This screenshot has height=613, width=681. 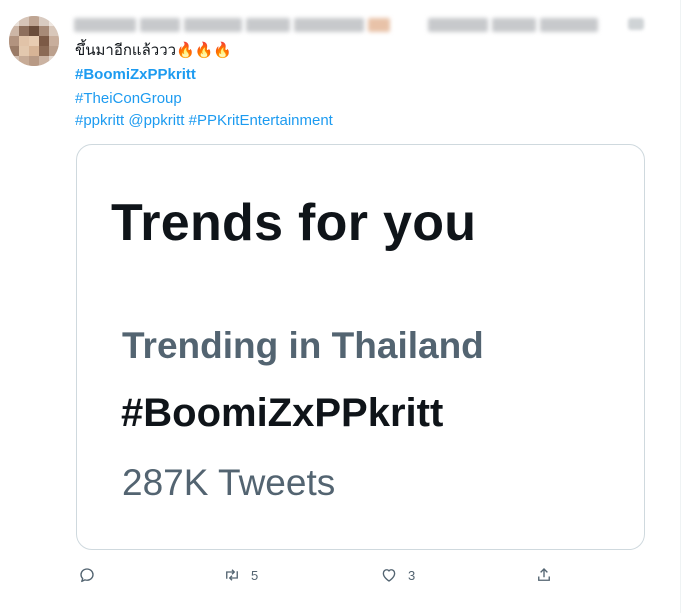 I want to click on trend-context: Trending in Thailand, so click(x=303, y=345).